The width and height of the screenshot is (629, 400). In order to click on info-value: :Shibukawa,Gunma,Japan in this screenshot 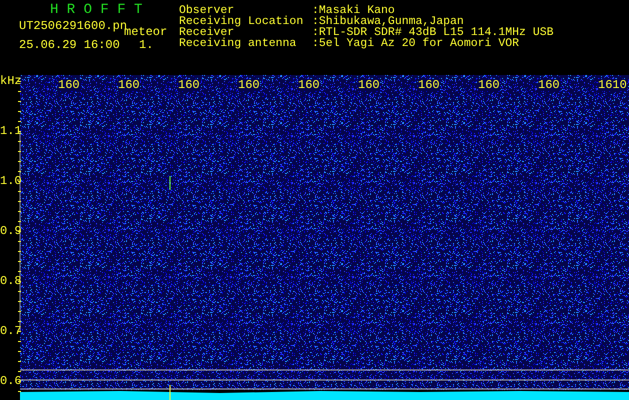, I will do `click(388, 21)`.